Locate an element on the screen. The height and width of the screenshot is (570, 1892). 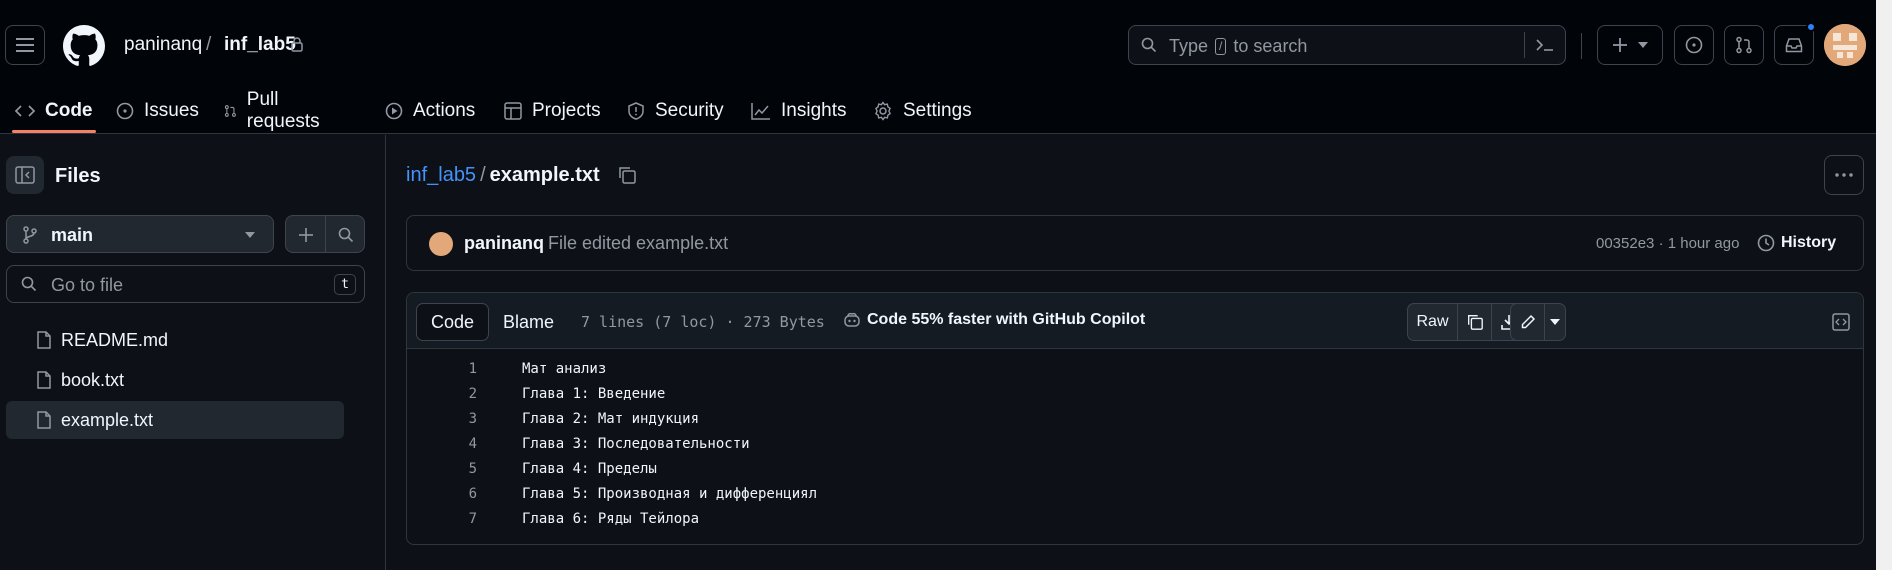
copilot-promo-link: Code 55% faster with GitHub Copilot is located at coordinates (994, 320).